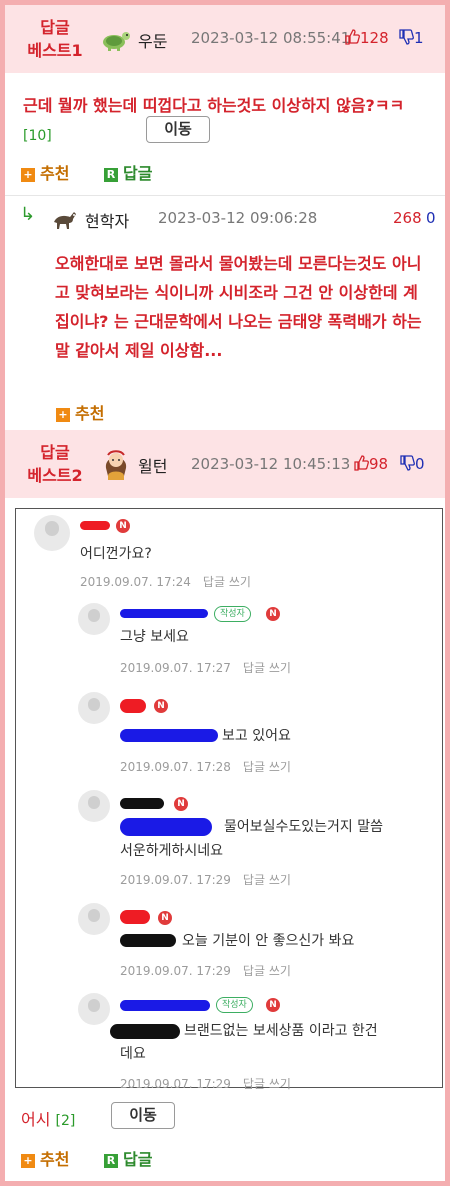 The image size is (450, 1186). I want to click on downvote-button: 0, so click(412, 464).